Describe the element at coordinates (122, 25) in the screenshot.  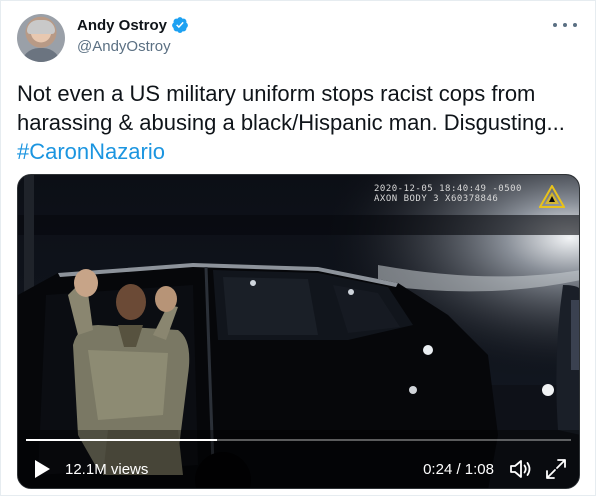
I see `author-display-name: Andy Ostroy` at that location.